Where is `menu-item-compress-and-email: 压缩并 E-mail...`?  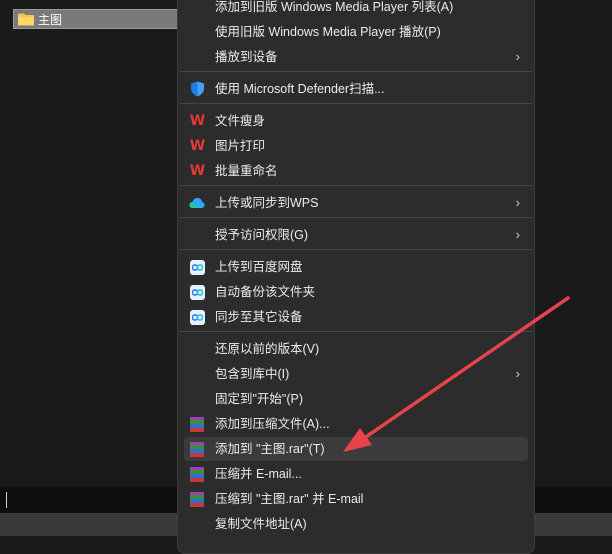
menu-item-compress-and-email: 压缩并 E-mail... is located at coordinates (356, 474).